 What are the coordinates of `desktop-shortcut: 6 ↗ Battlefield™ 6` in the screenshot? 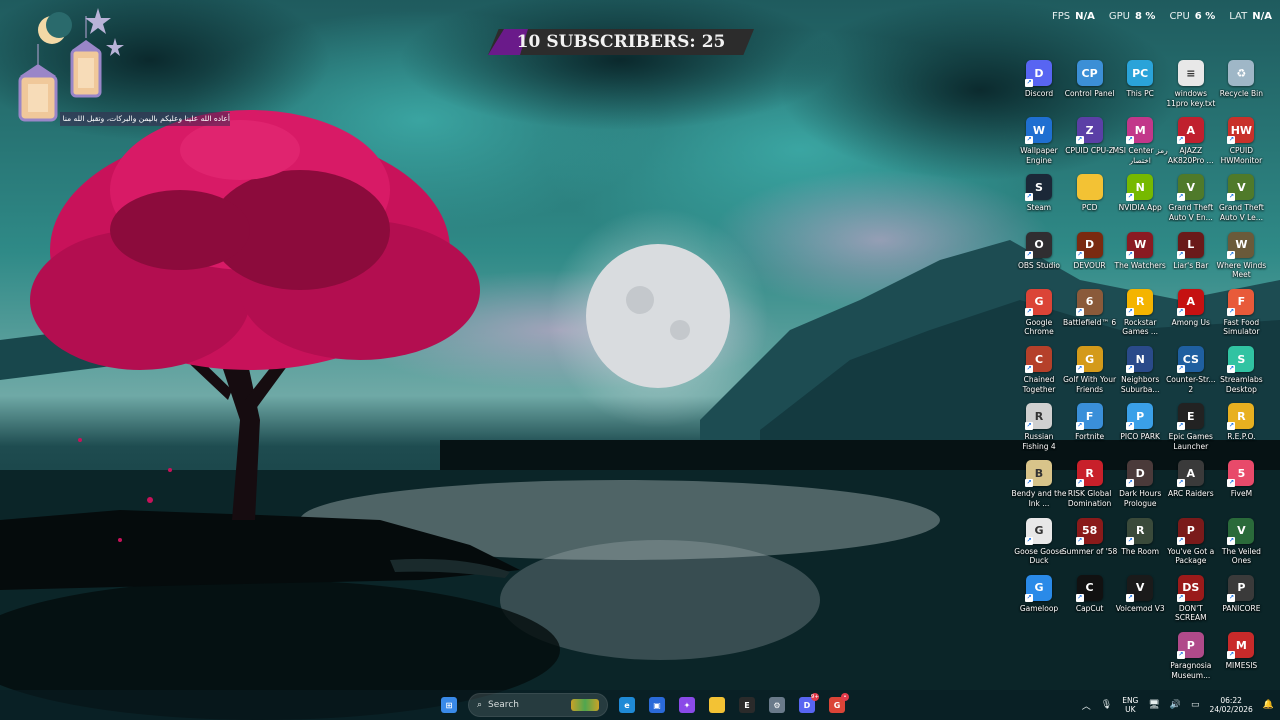 It's located at (1090, 316).